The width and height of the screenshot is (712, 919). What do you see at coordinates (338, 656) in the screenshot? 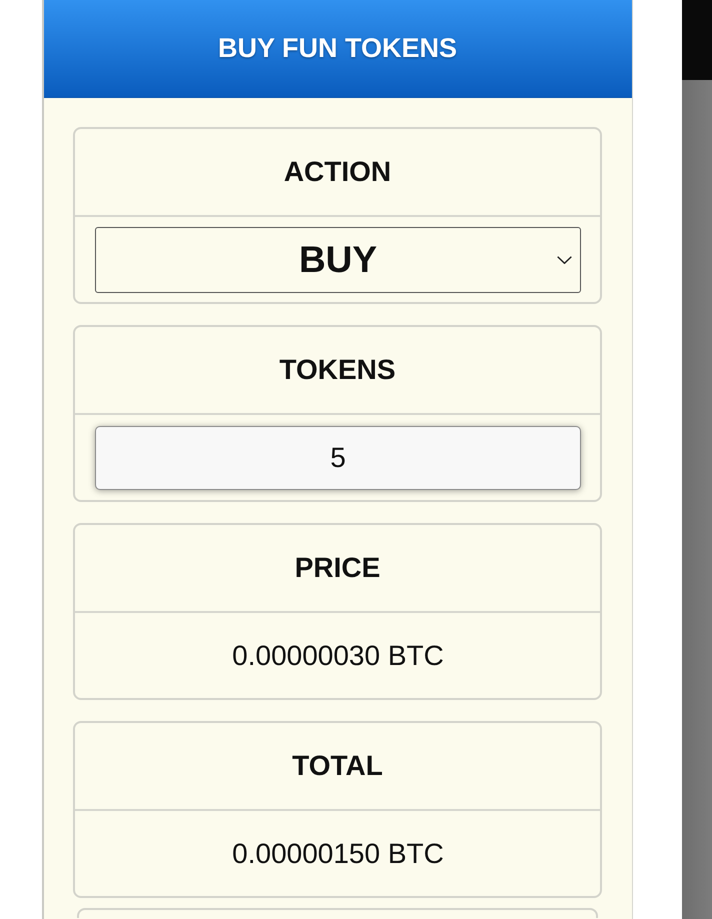
I see `value-text: 0.00000030 BTC` at bounding box center [338, 656].